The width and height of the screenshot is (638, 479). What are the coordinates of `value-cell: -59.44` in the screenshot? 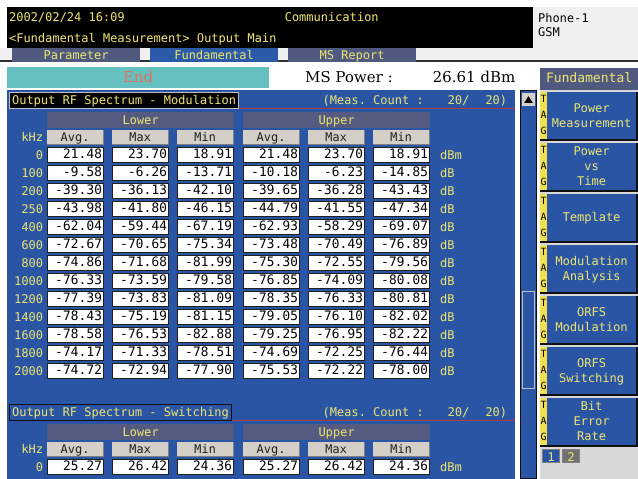 It's located at (140, 227).